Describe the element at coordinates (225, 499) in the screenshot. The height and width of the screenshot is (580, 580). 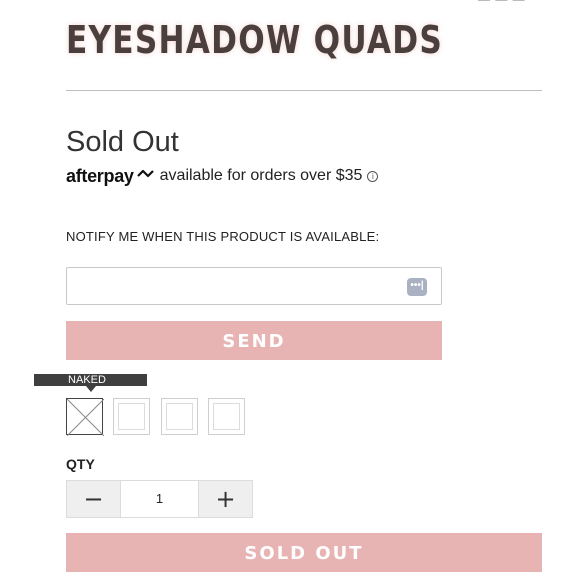
I see `increment-button: +` at that location.